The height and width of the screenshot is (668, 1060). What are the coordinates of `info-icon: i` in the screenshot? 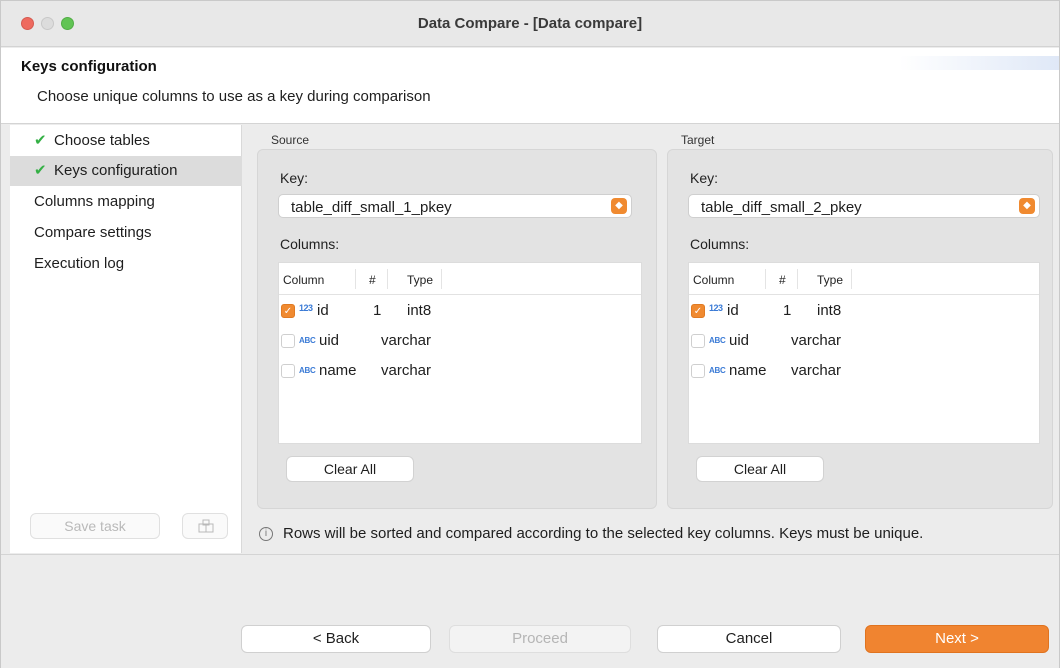 It's located at (266, 534).